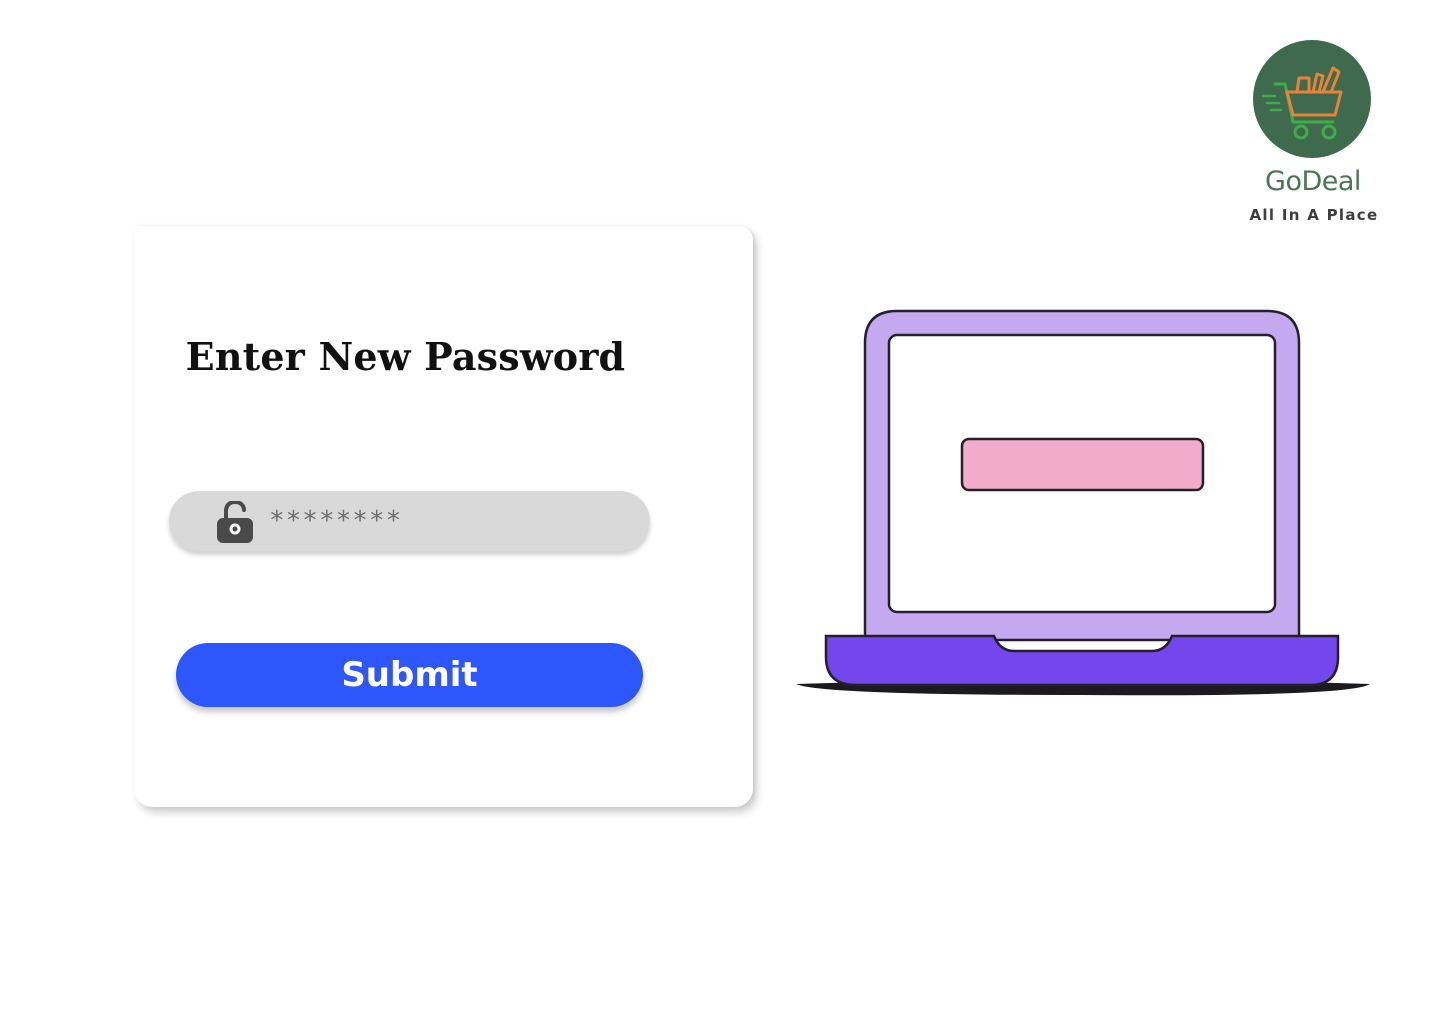 Image resolution: width=1440 pixels, height=1024 pixels. Describe the element at coordinates (449, 521) in the screenshot. I see `password-input` at that location.